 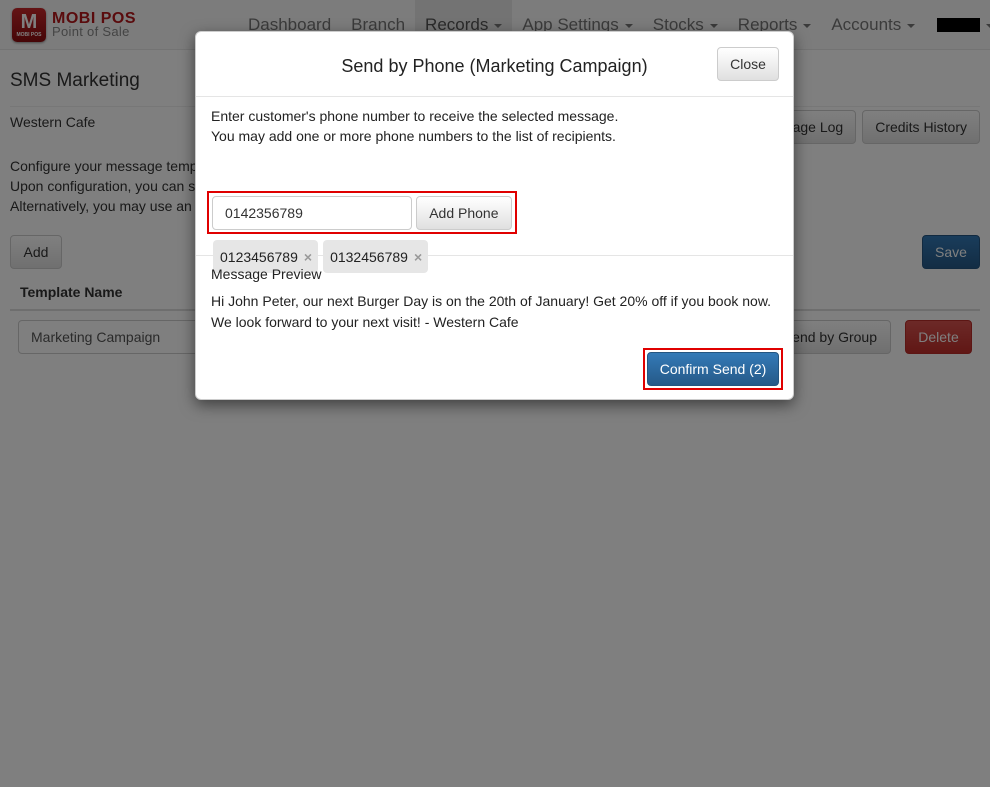 I want to click on close-button: Close, so click(x=748, y=64).